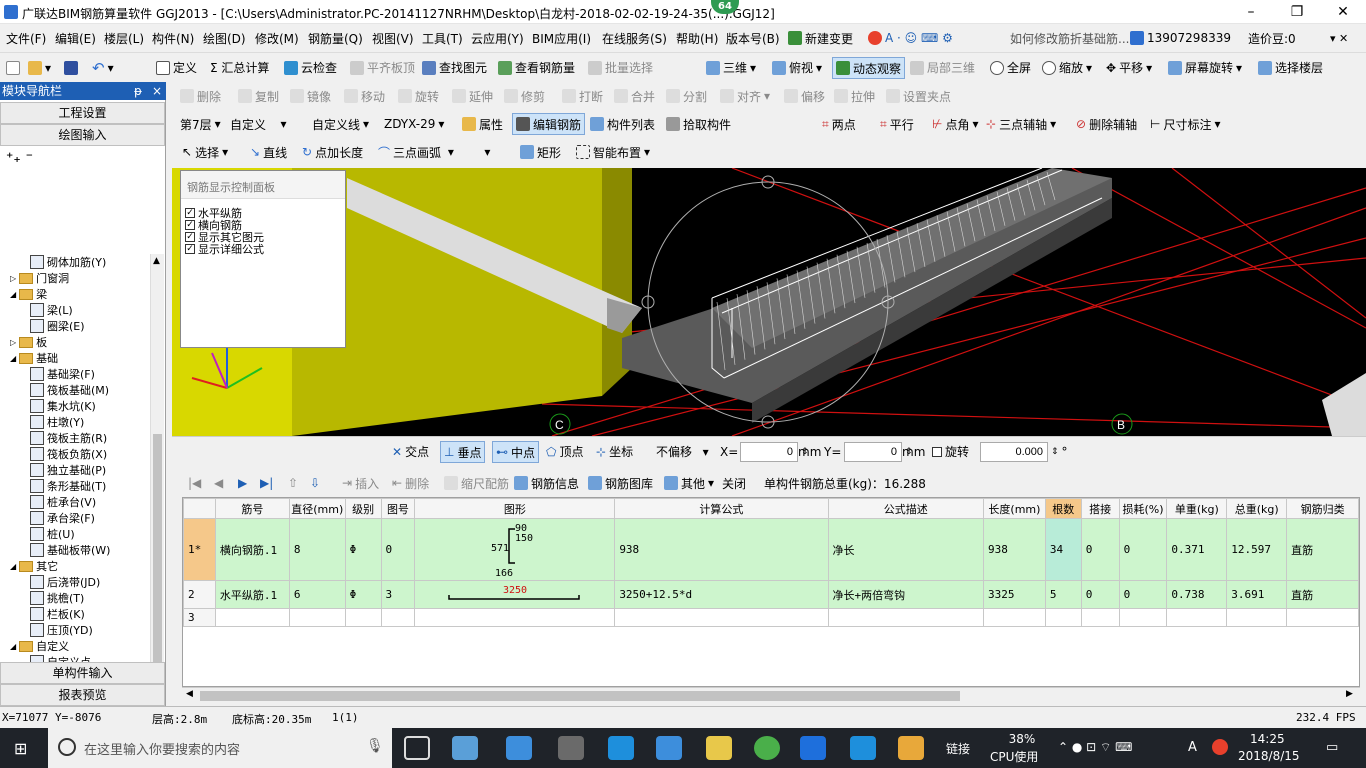  I want to click on taskbar-search: 在这里输入你要搜索的内容, so click(220, 748).